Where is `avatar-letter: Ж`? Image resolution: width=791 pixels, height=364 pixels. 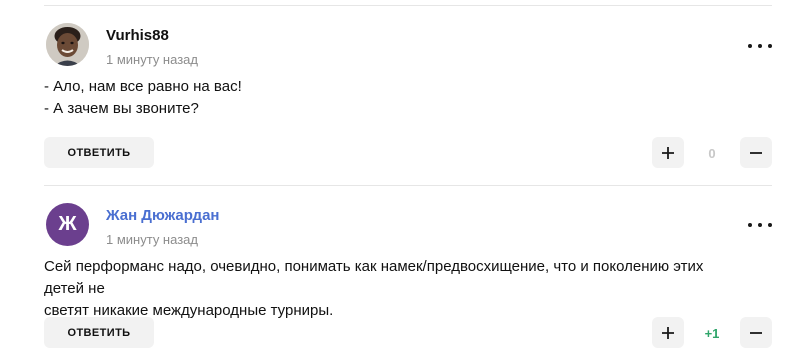 avatar-letter: Ж is located at coordinates (67, 224).